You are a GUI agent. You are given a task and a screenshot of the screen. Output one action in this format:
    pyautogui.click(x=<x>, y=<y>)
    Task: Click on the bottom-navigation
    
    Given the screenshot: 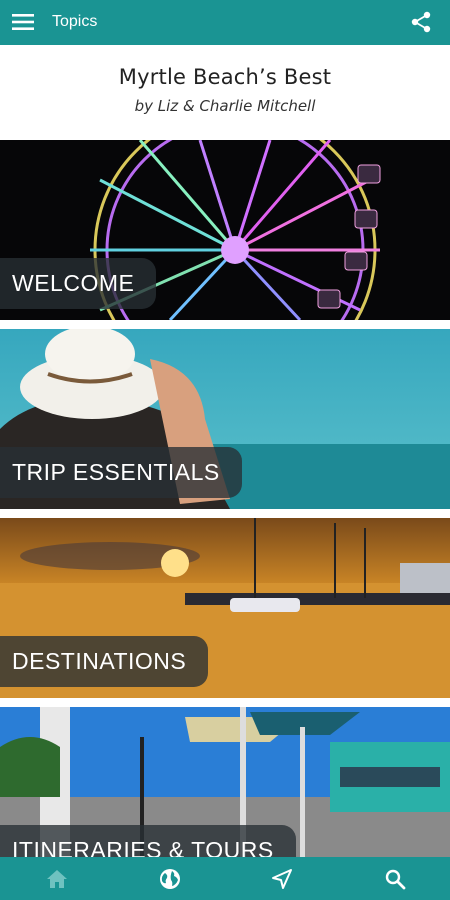 What is the action you would take?
    pyautogui.click(x=225, y=878)
    